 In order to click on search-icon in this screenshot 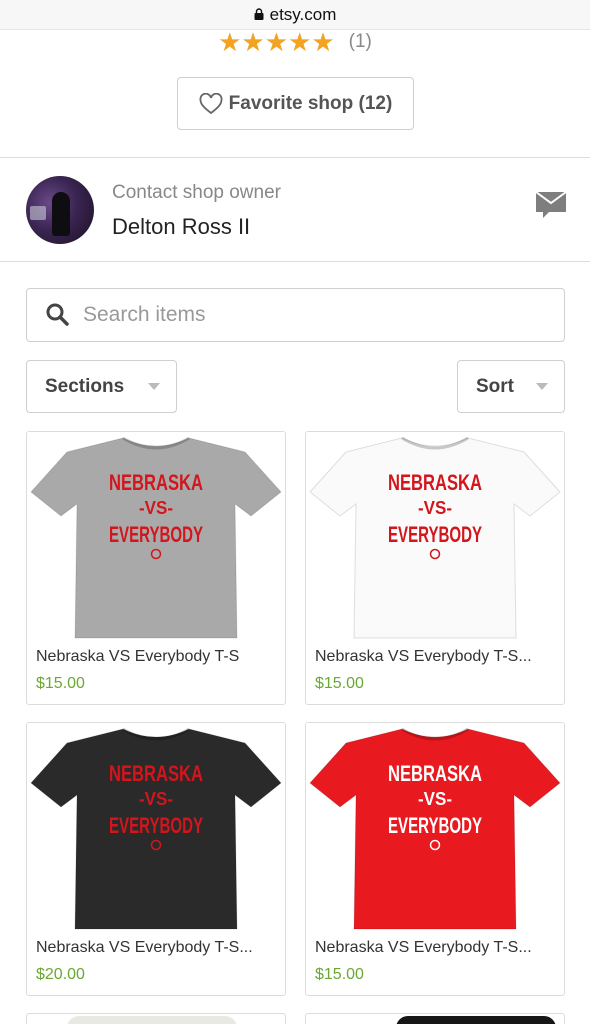, I will do `click(57, 314)`.